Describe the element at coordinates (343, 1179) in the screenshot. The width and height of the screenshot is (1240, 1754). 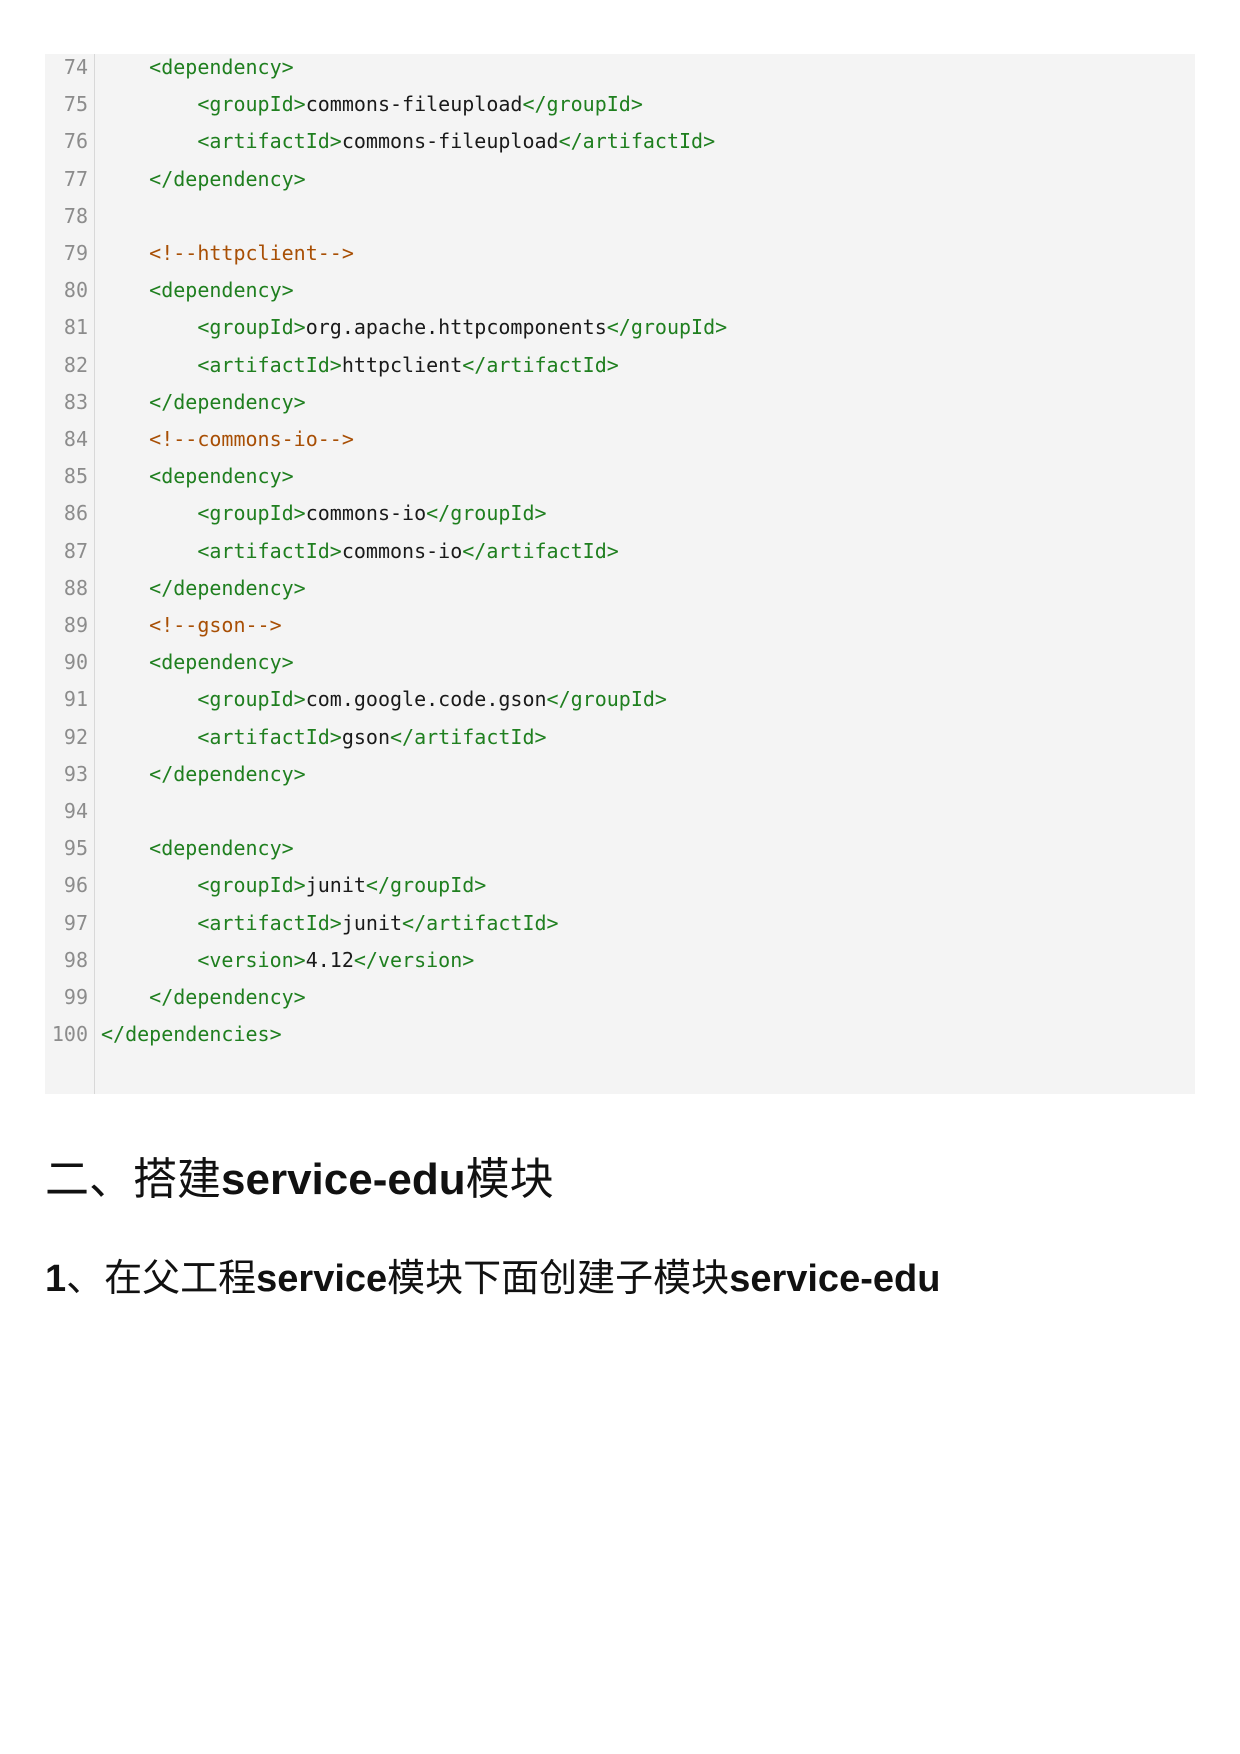
I see `section-title-module: service-edu` at that location.